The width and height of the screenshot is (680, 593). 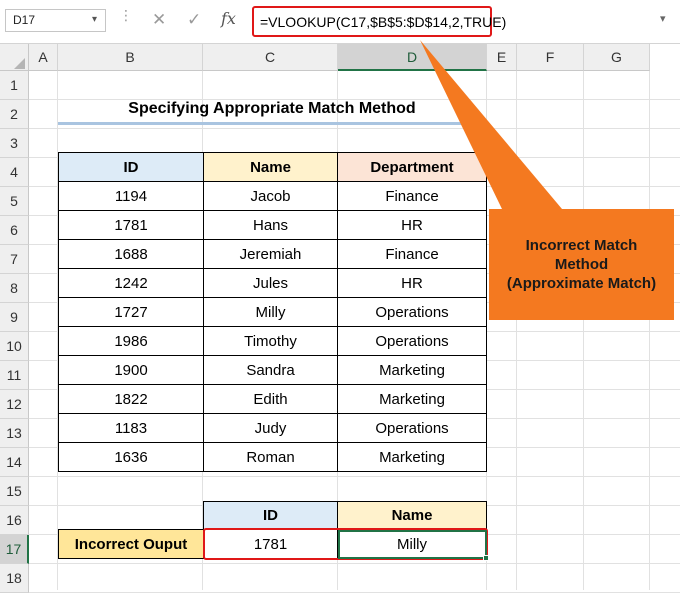 I want to click on callout-line-3: (Approximate Match), so click(x=581, y=283).